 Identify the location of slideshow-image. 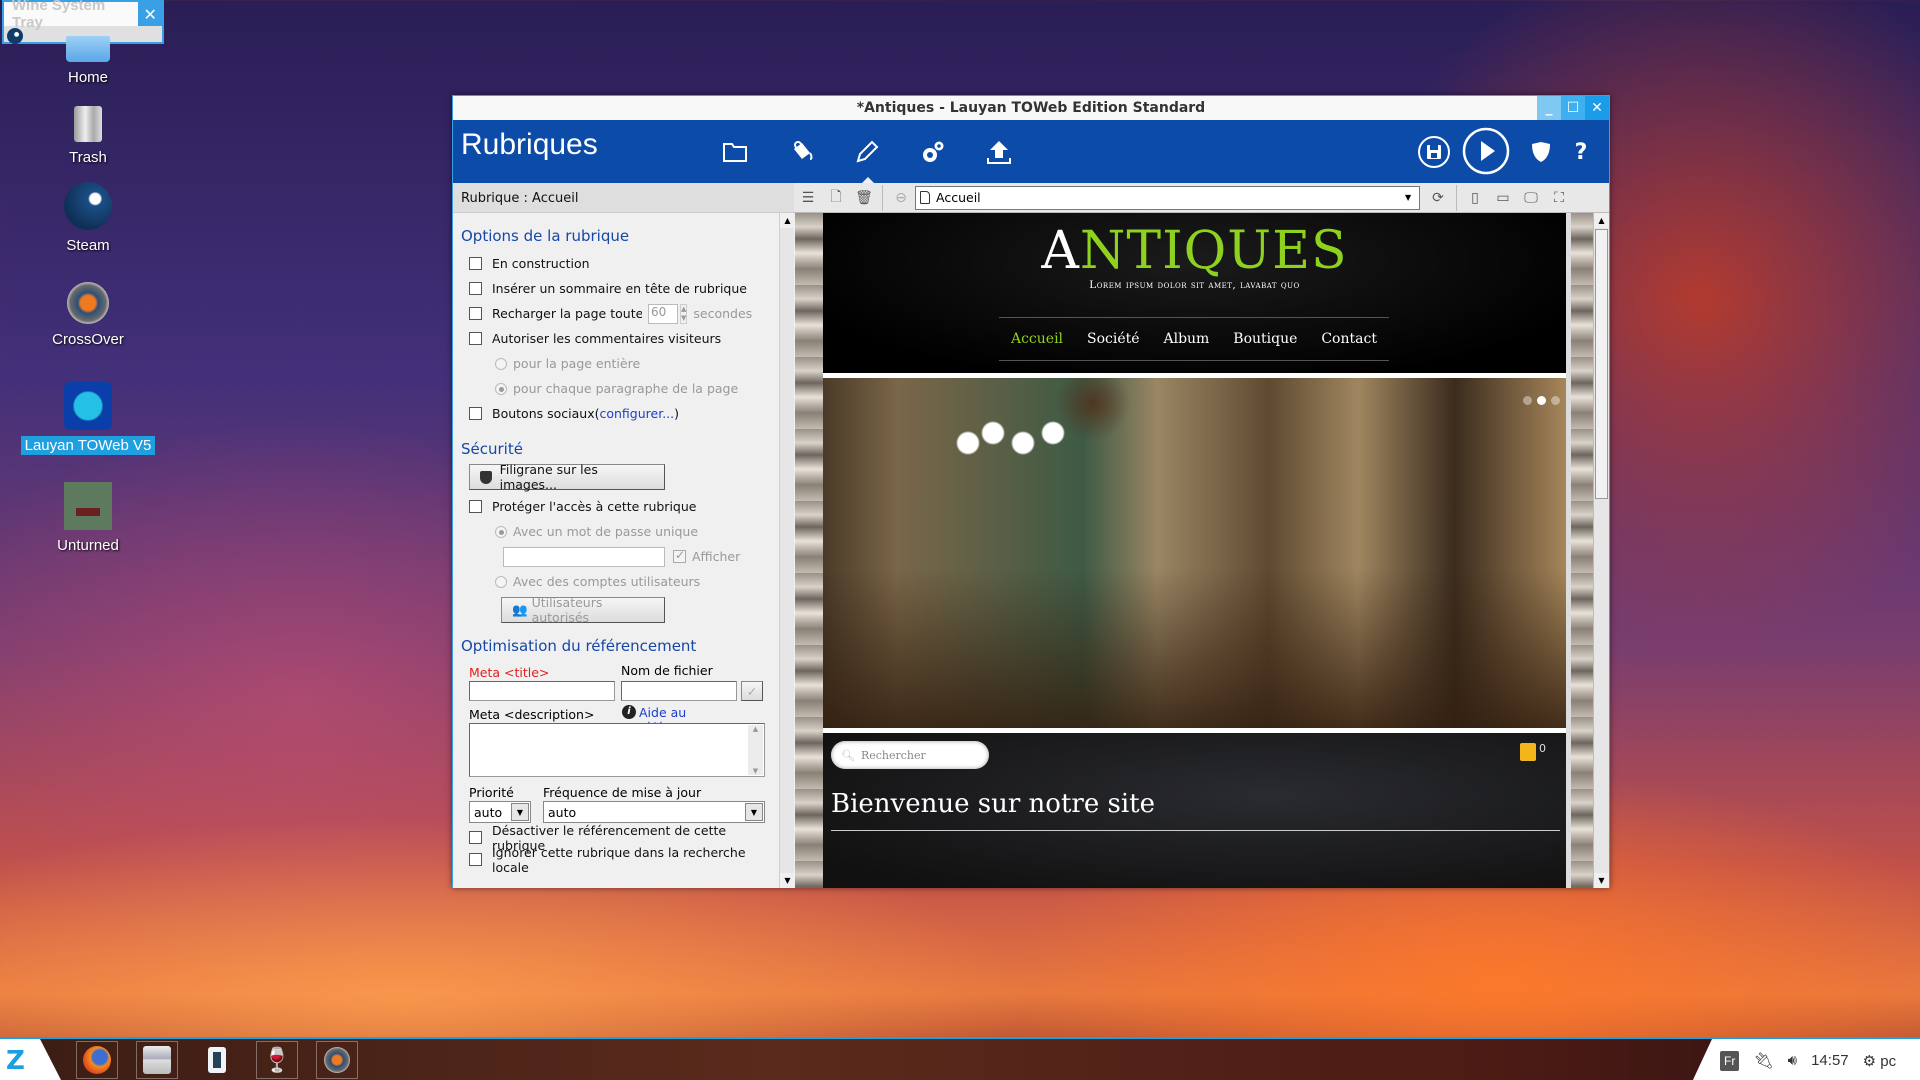
(1194, 553).